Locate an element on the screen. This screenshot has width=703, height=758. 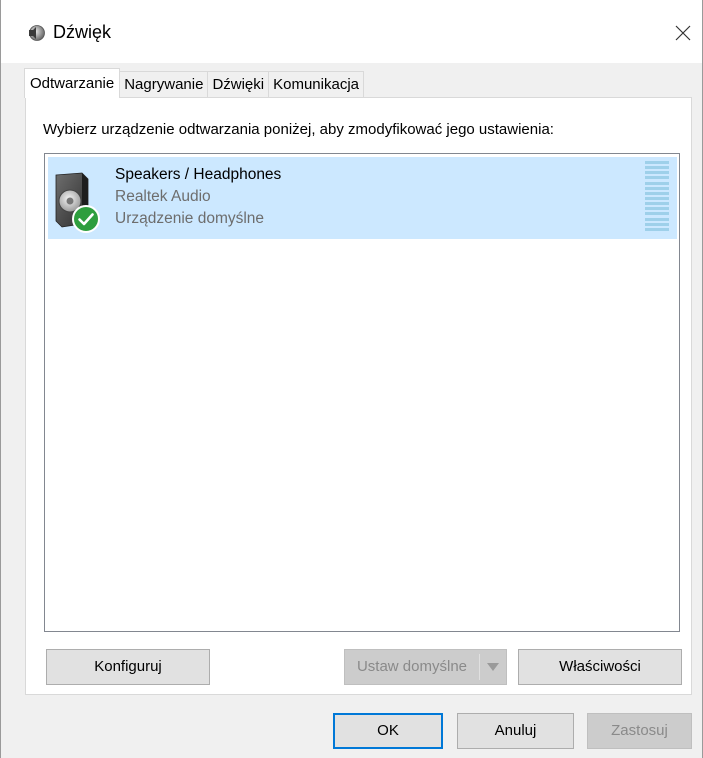
apply-button: Zastosuj is located at coordinates (639, 731).